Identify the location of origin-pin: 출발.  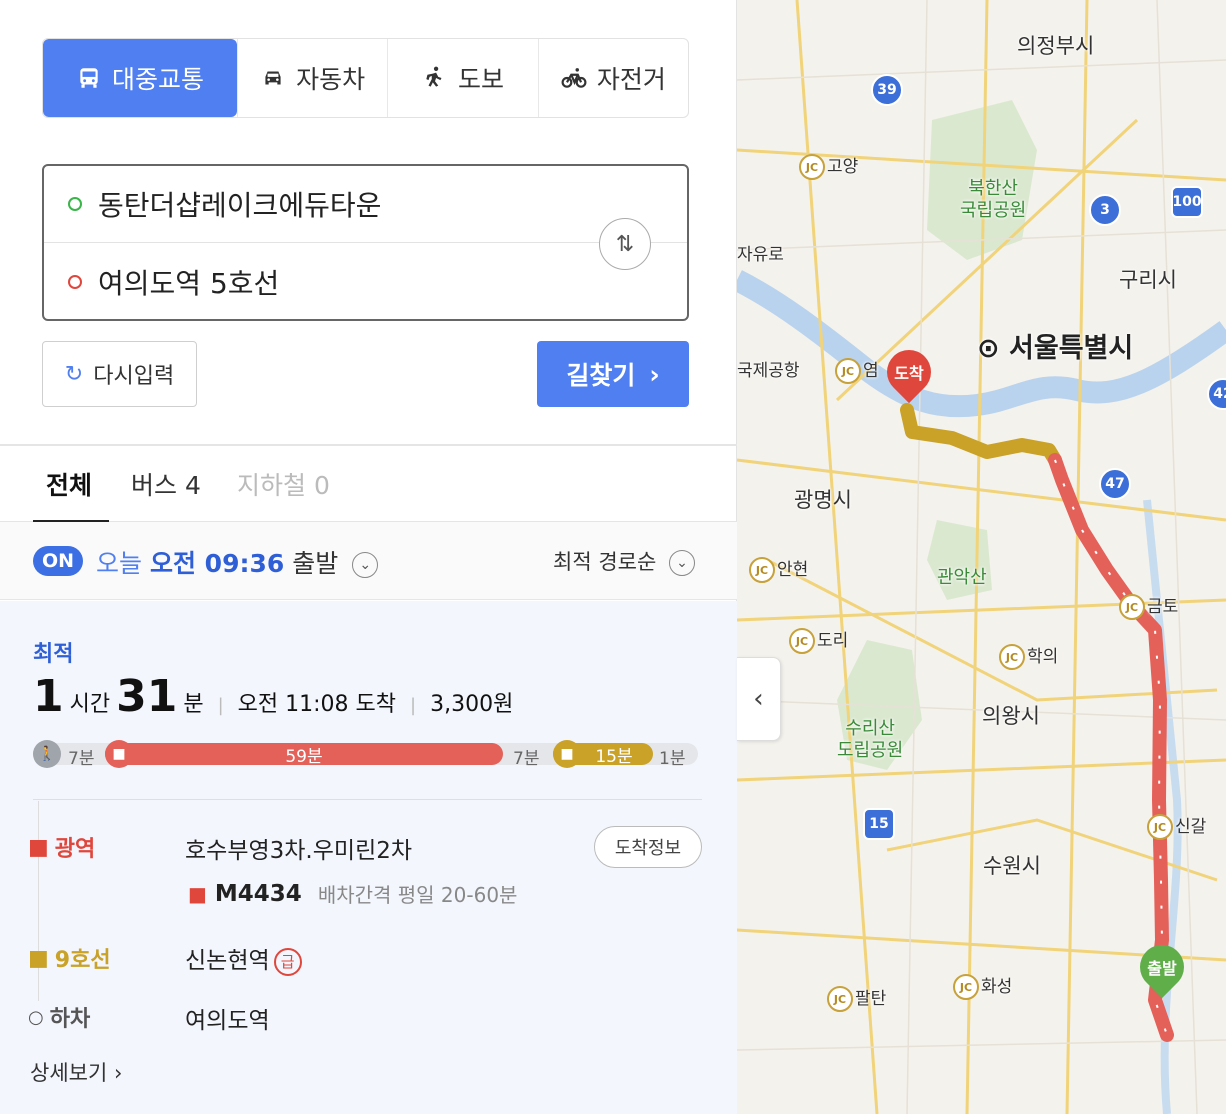
(1162, 970).